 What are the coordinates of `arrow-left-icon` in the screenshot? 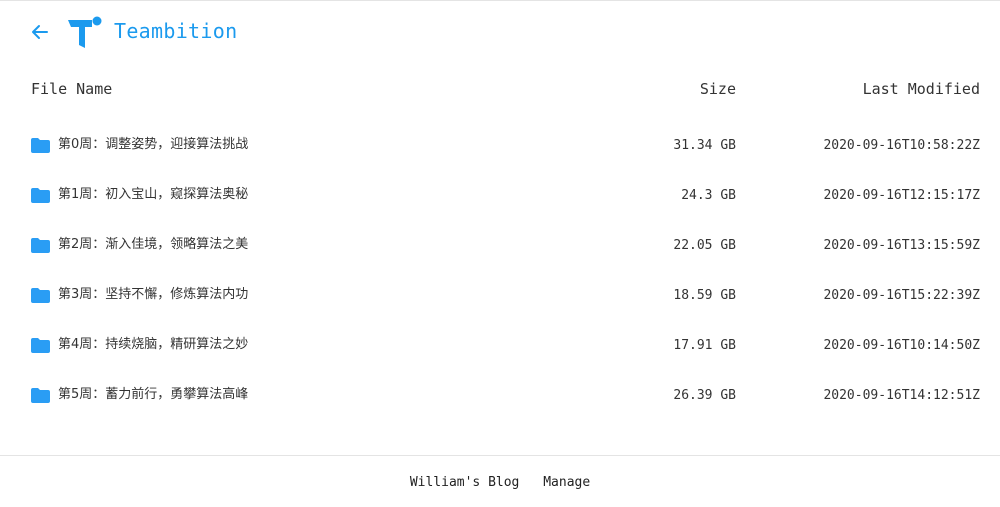 It's located at (40, 32).